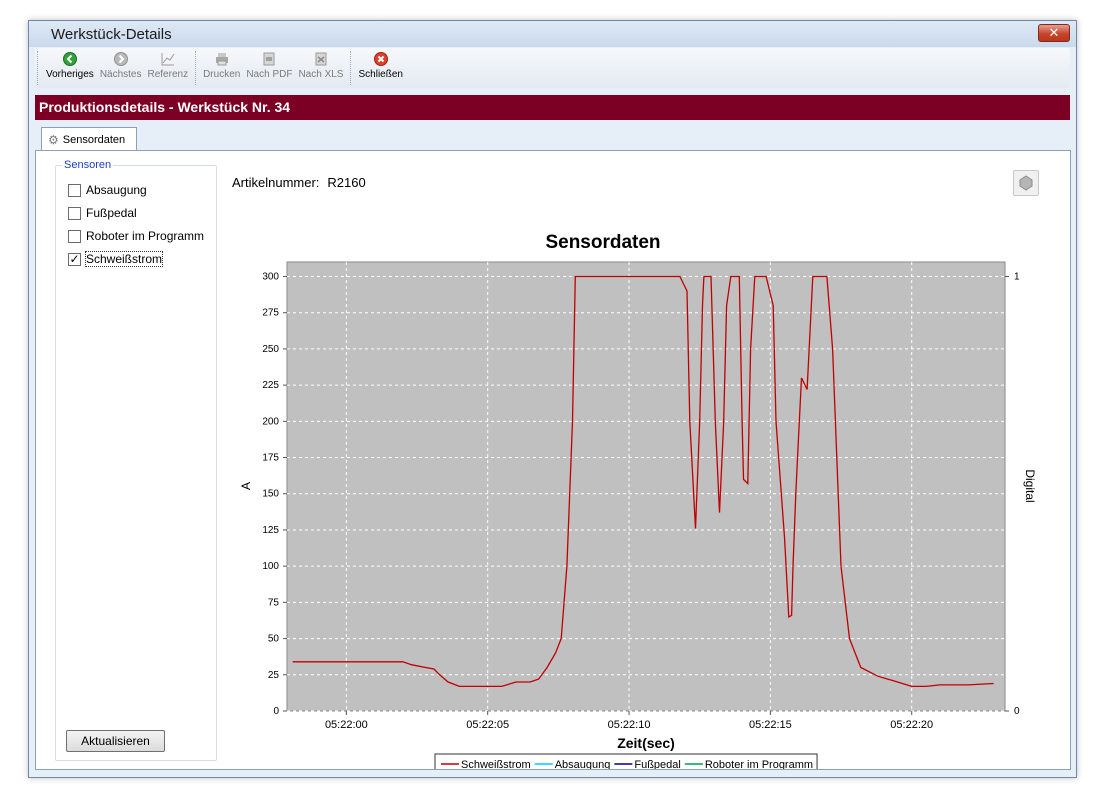  What do you see at coordinates (1017, 711) in the screenshot?
I see `y2-tick-label: 0` at bounding box center [1017, 711].